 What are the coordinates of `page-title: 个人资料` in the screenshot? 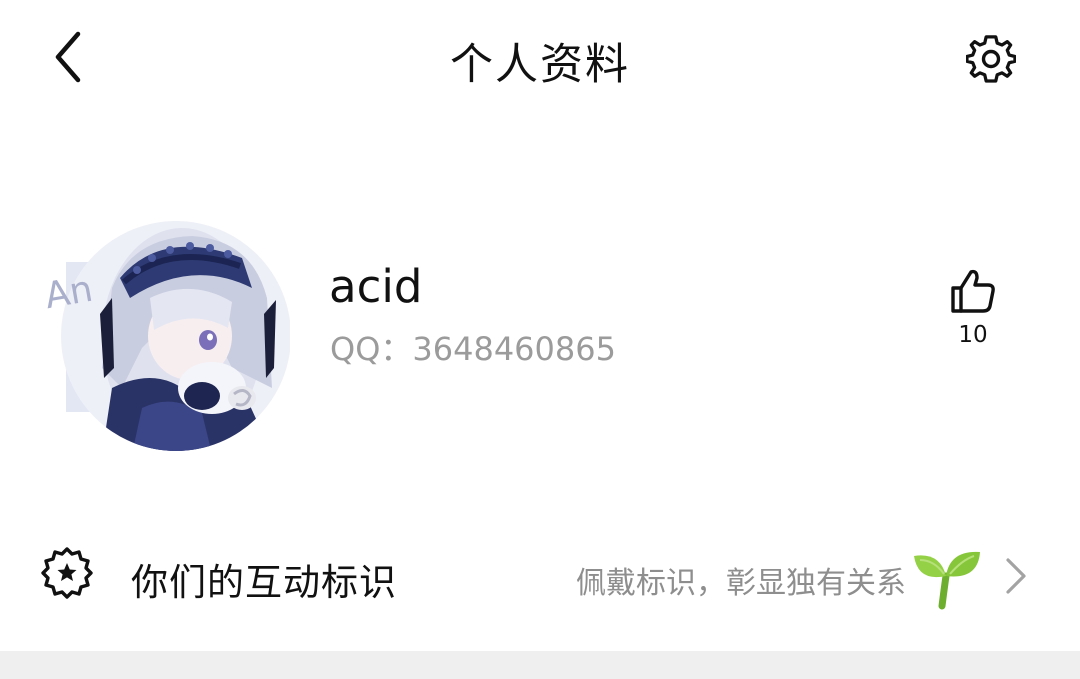 It's located at (540, 65).